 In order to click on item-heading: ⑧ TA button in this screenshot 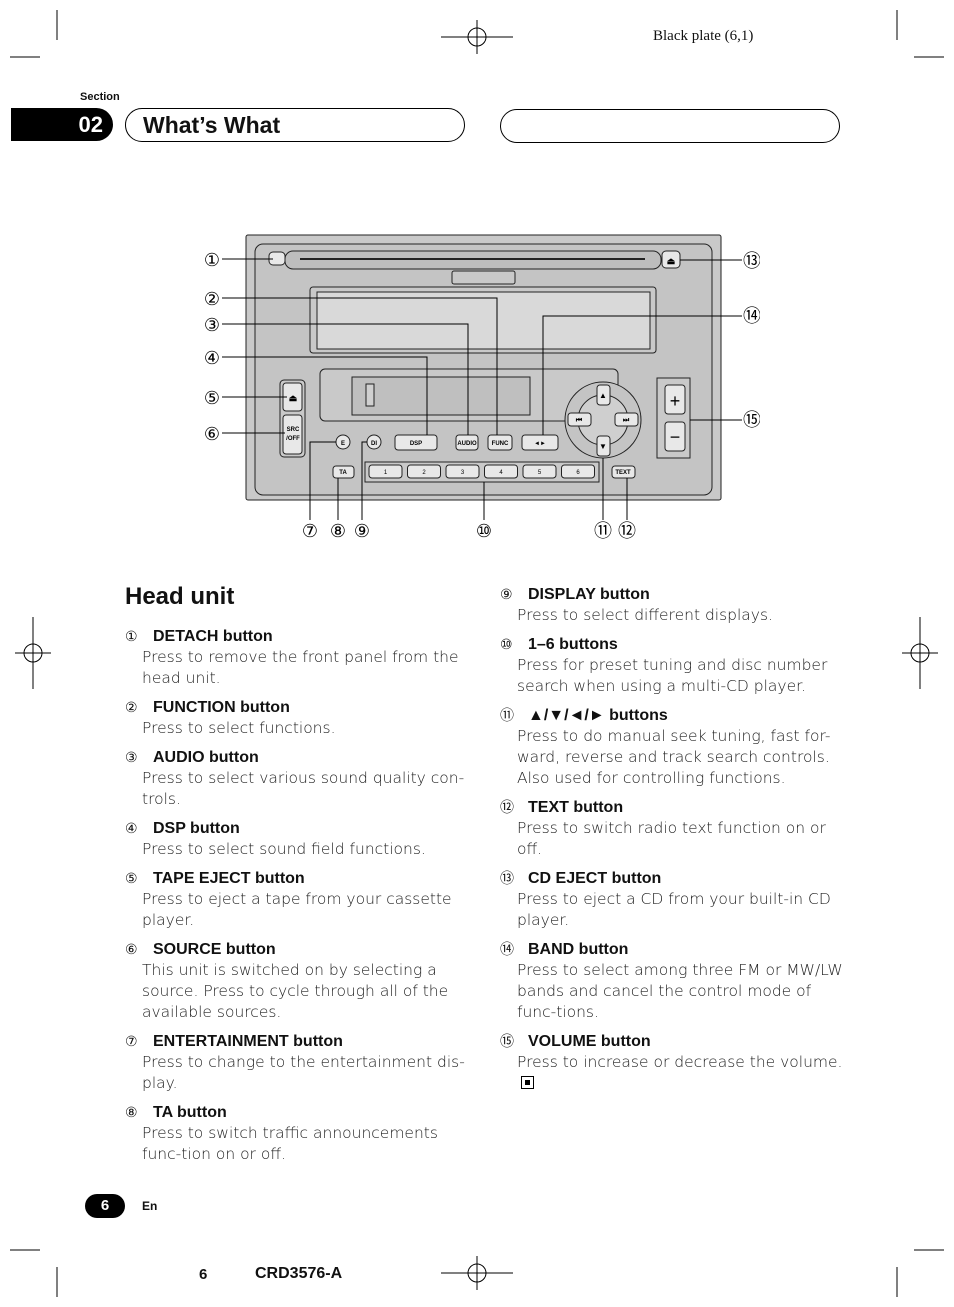, I will do `click(297, 1112)`.